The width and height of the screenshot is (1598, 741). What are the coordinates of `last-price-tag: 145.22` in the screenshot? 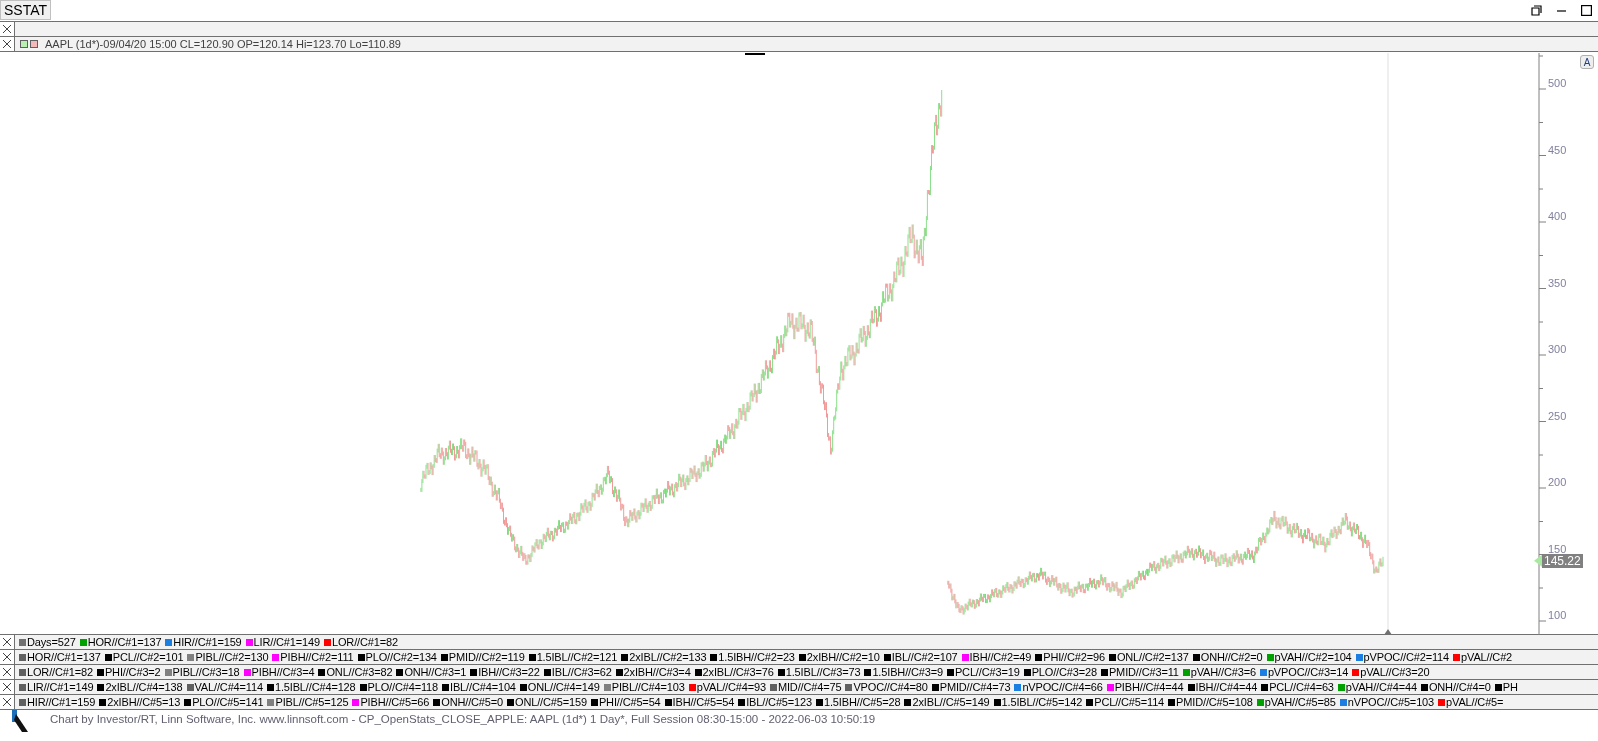 It's located at (1562, 560).